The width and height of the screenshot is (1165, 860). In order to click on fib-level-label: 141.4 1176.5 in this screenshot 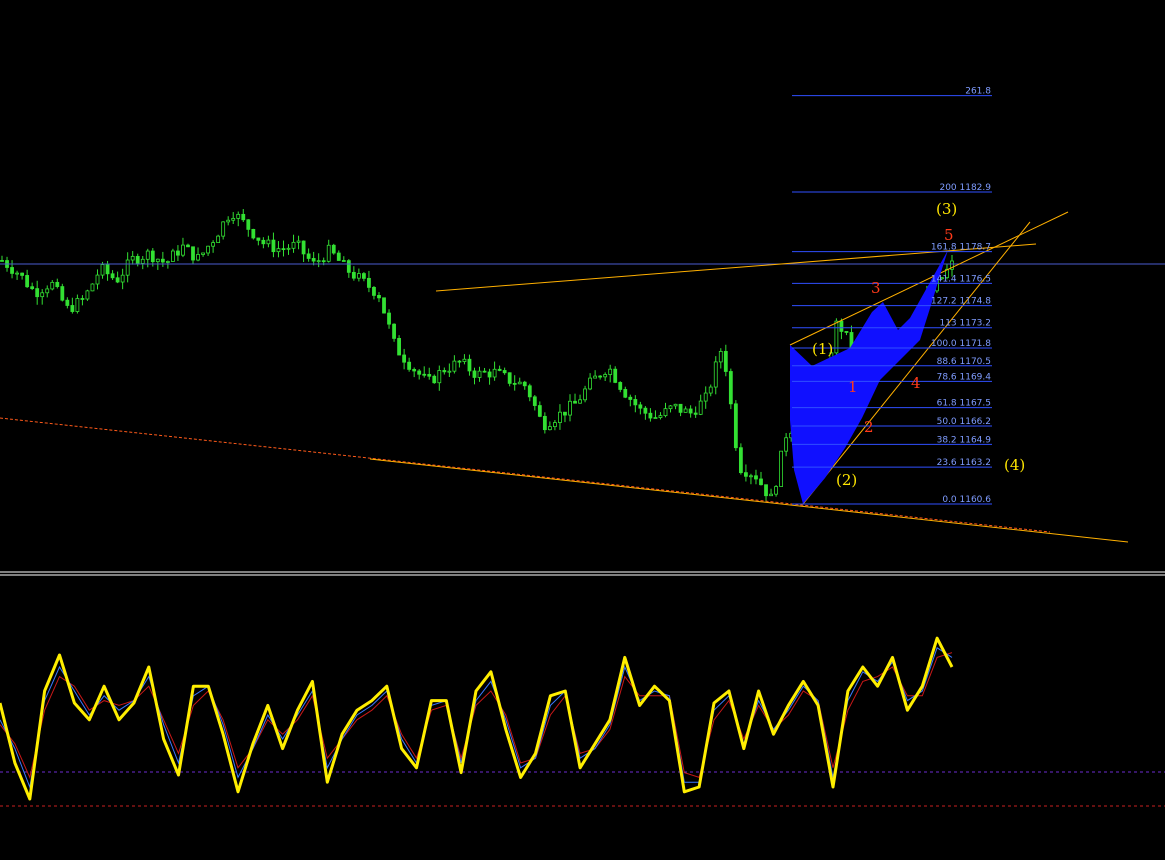, I will do `click(961, 279)`.